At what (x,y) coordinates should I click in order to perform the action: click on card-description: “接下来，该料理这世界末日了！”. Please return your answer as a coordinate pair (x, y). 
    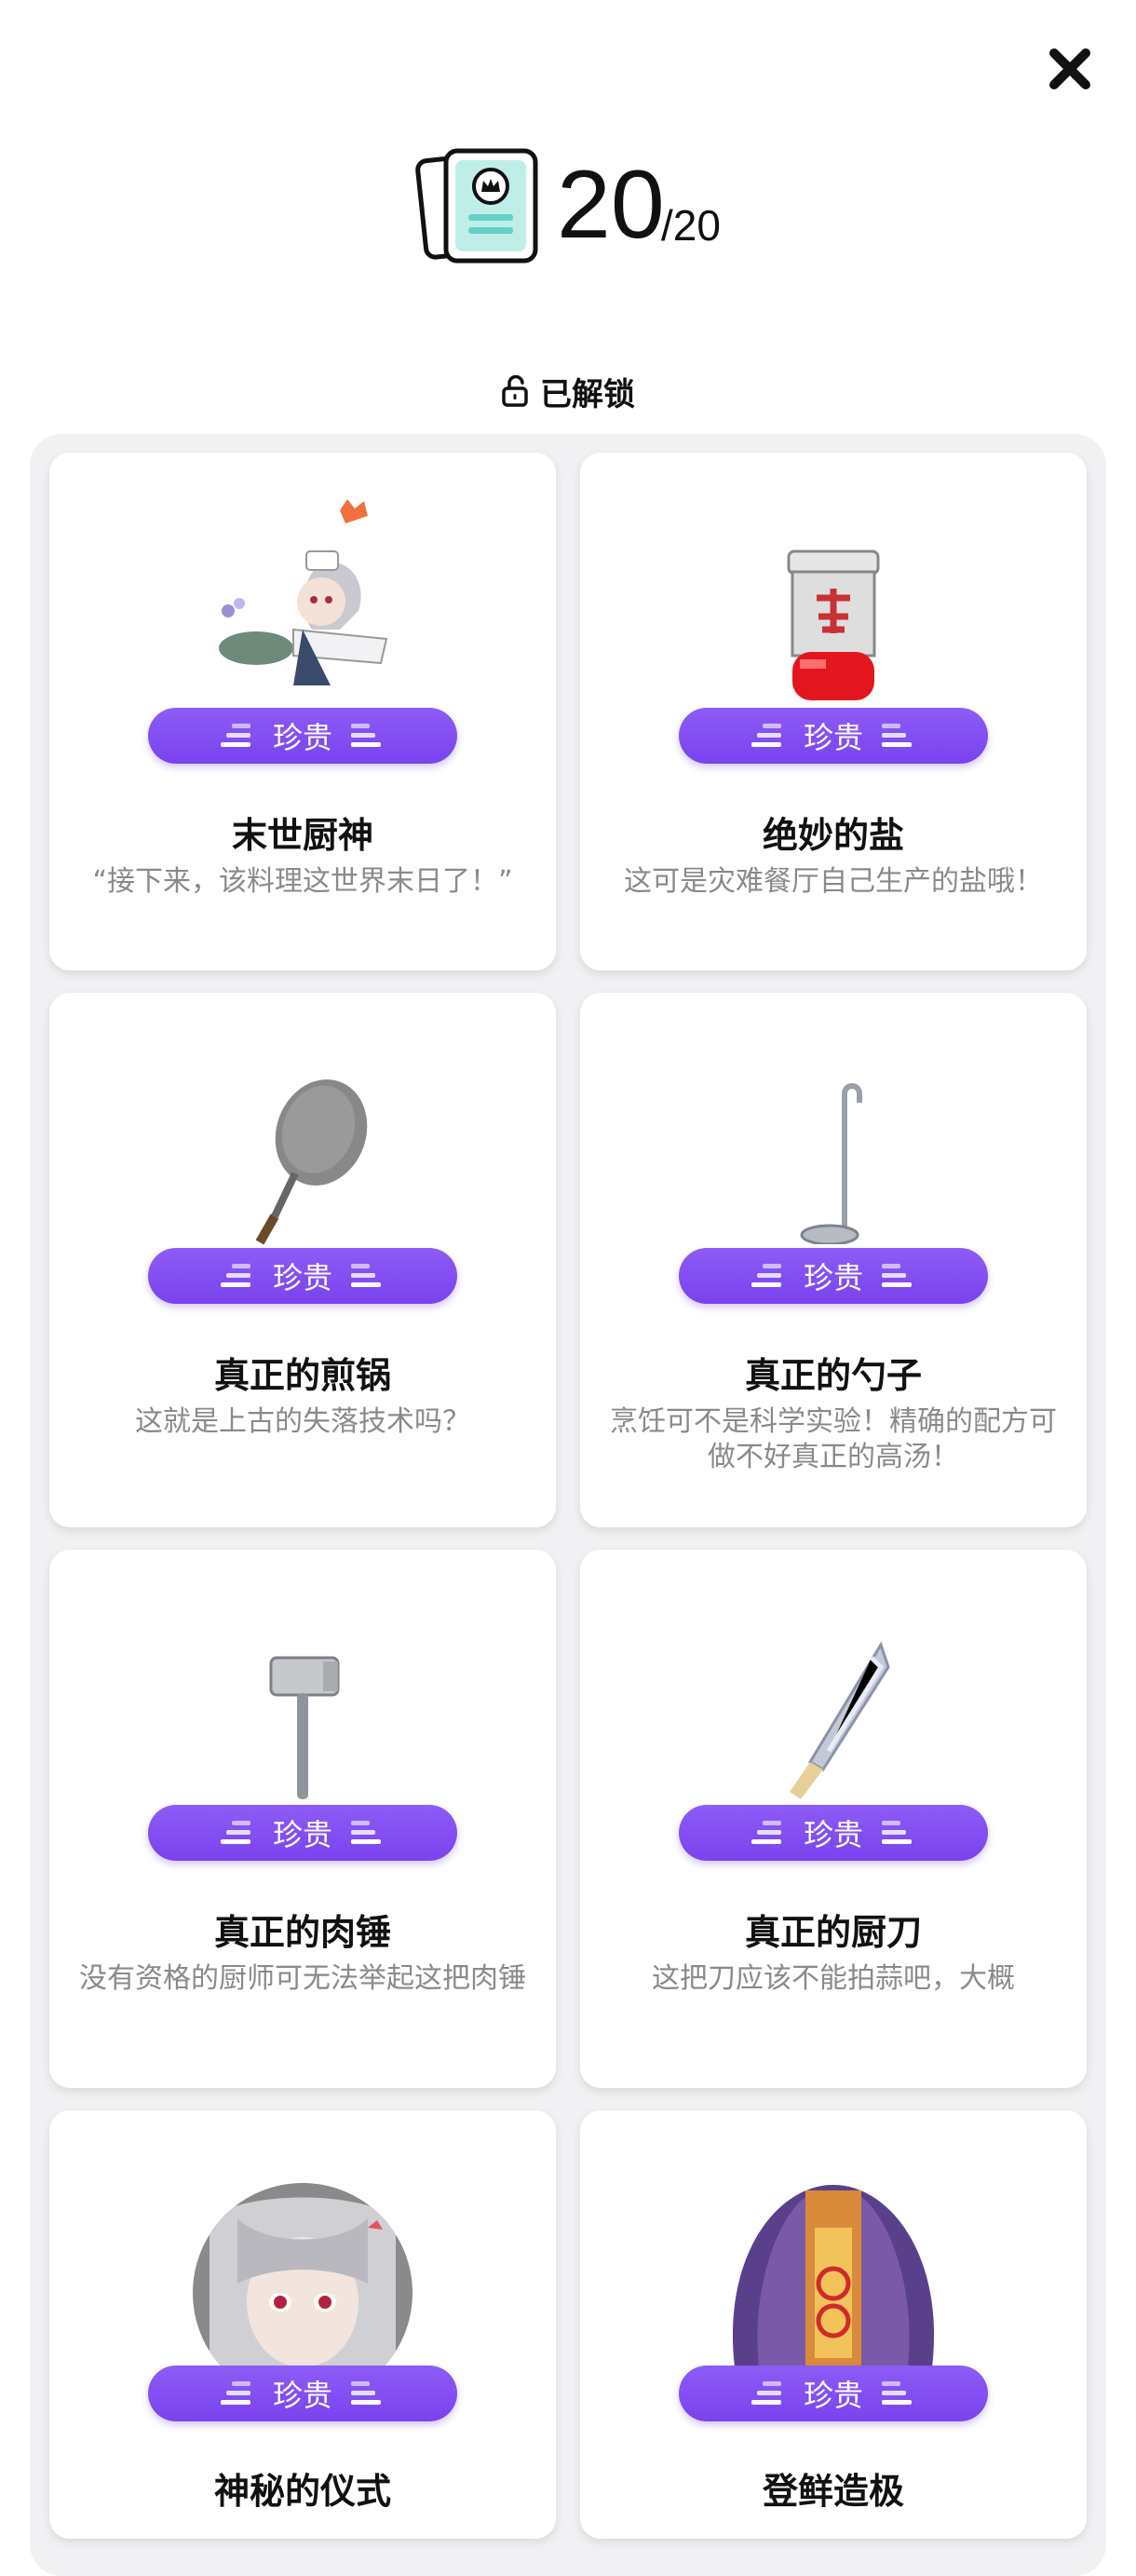
    Looking at the image, I should click on (302, 881).